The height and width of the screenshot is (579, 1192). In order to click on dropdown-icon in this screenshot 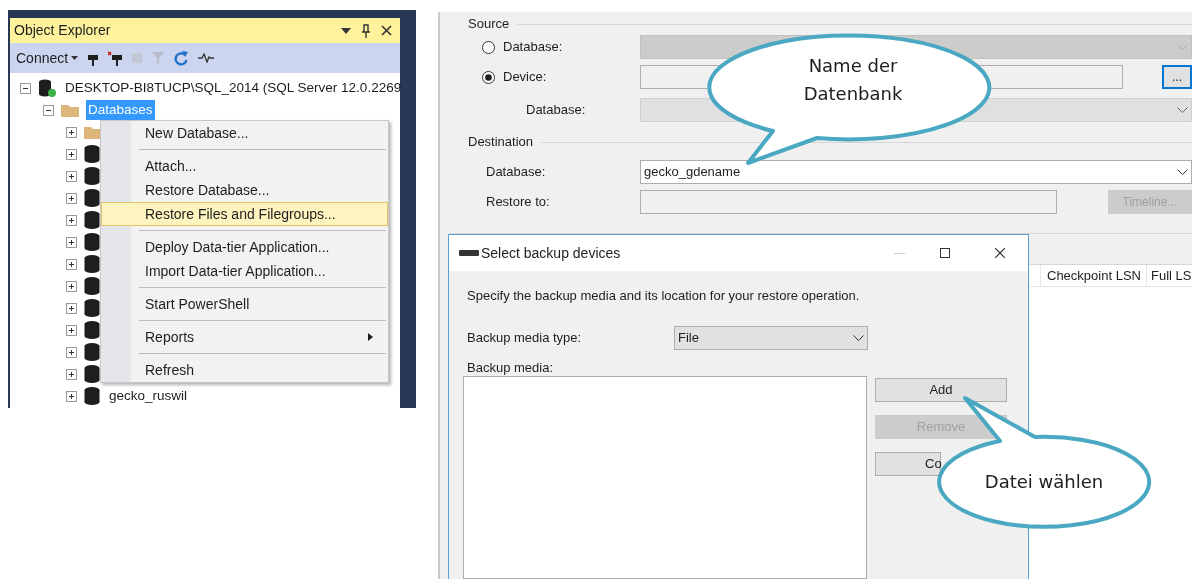, I will do `click(346, 30)`.